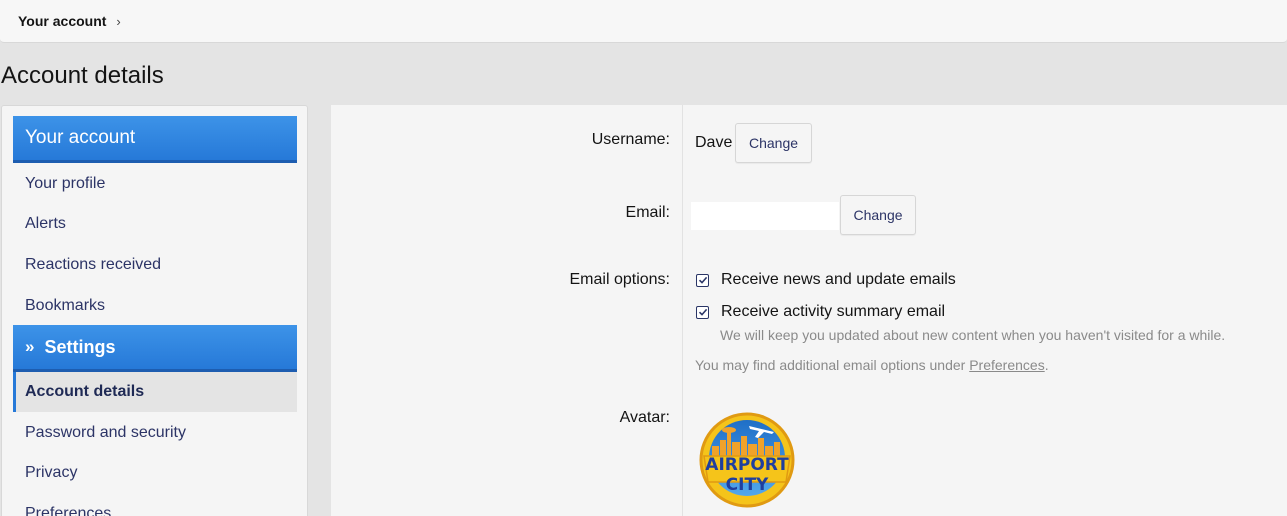 The width and height of the screenshot is (1287, 516). What do you see at coordinates (155, 473) in the screenshot?
I see `sidebar-item-privacy: Privacy` at bounding box center [155, 473].